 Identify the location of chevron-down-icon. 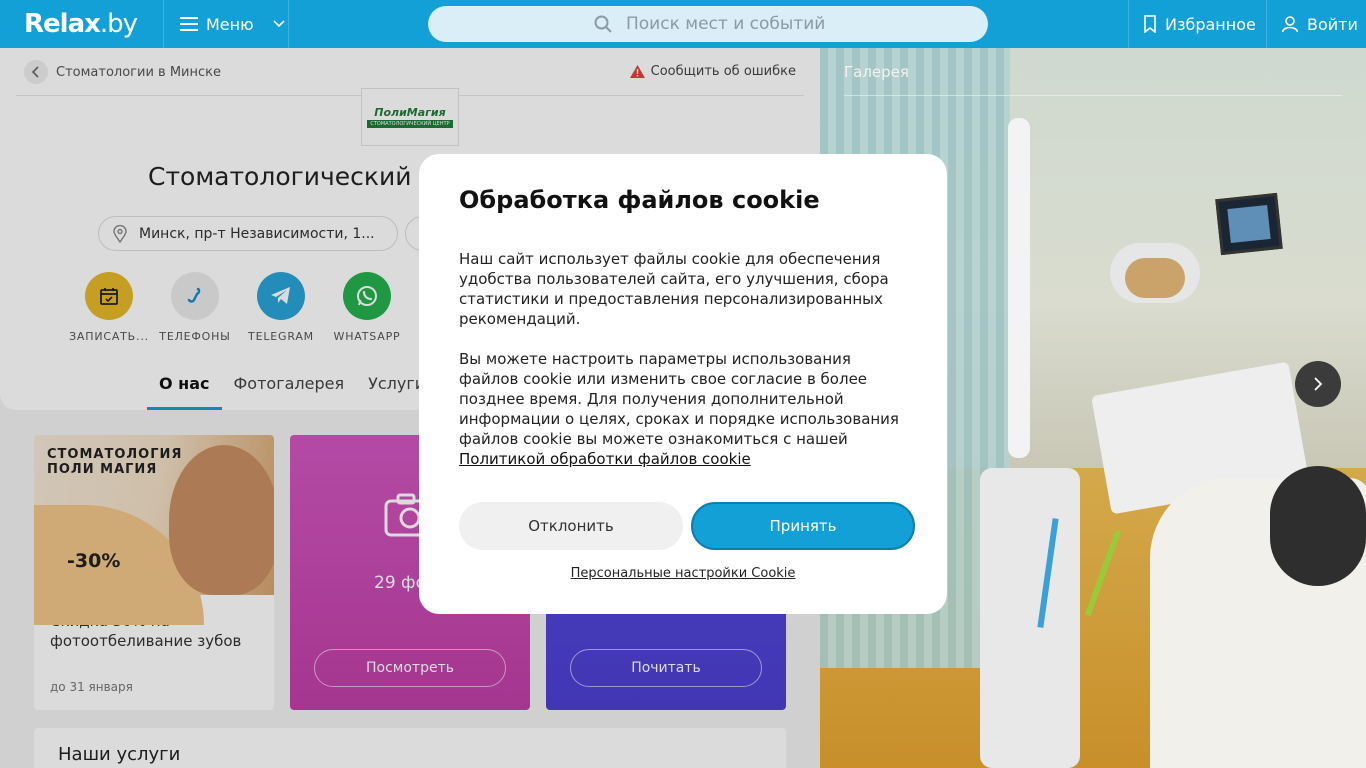
(279, 24).